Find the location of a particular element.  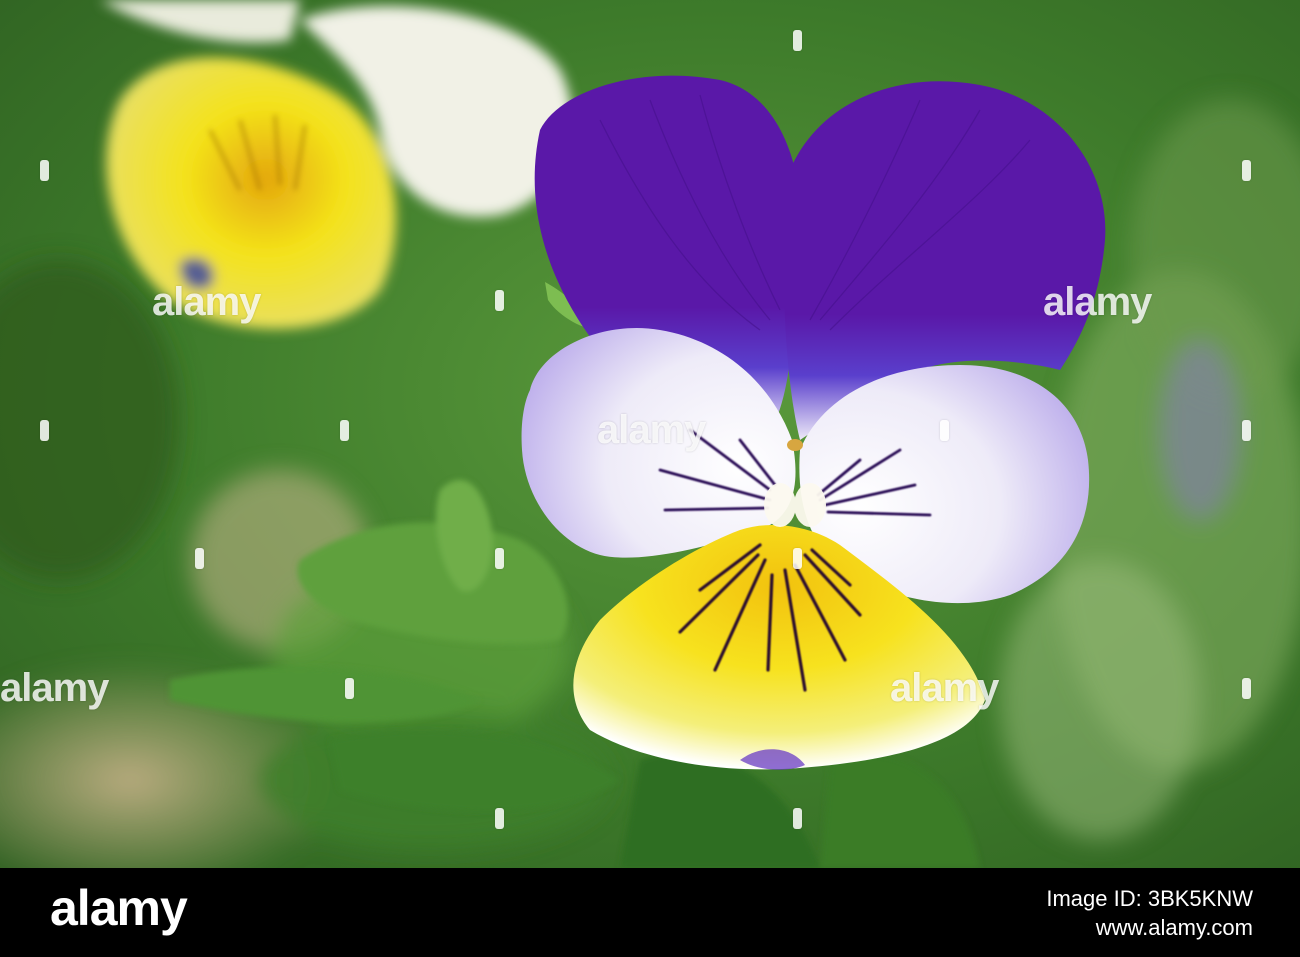

image-id: Image ID: 3BK5KNW is located at coordinates (1149, 898).